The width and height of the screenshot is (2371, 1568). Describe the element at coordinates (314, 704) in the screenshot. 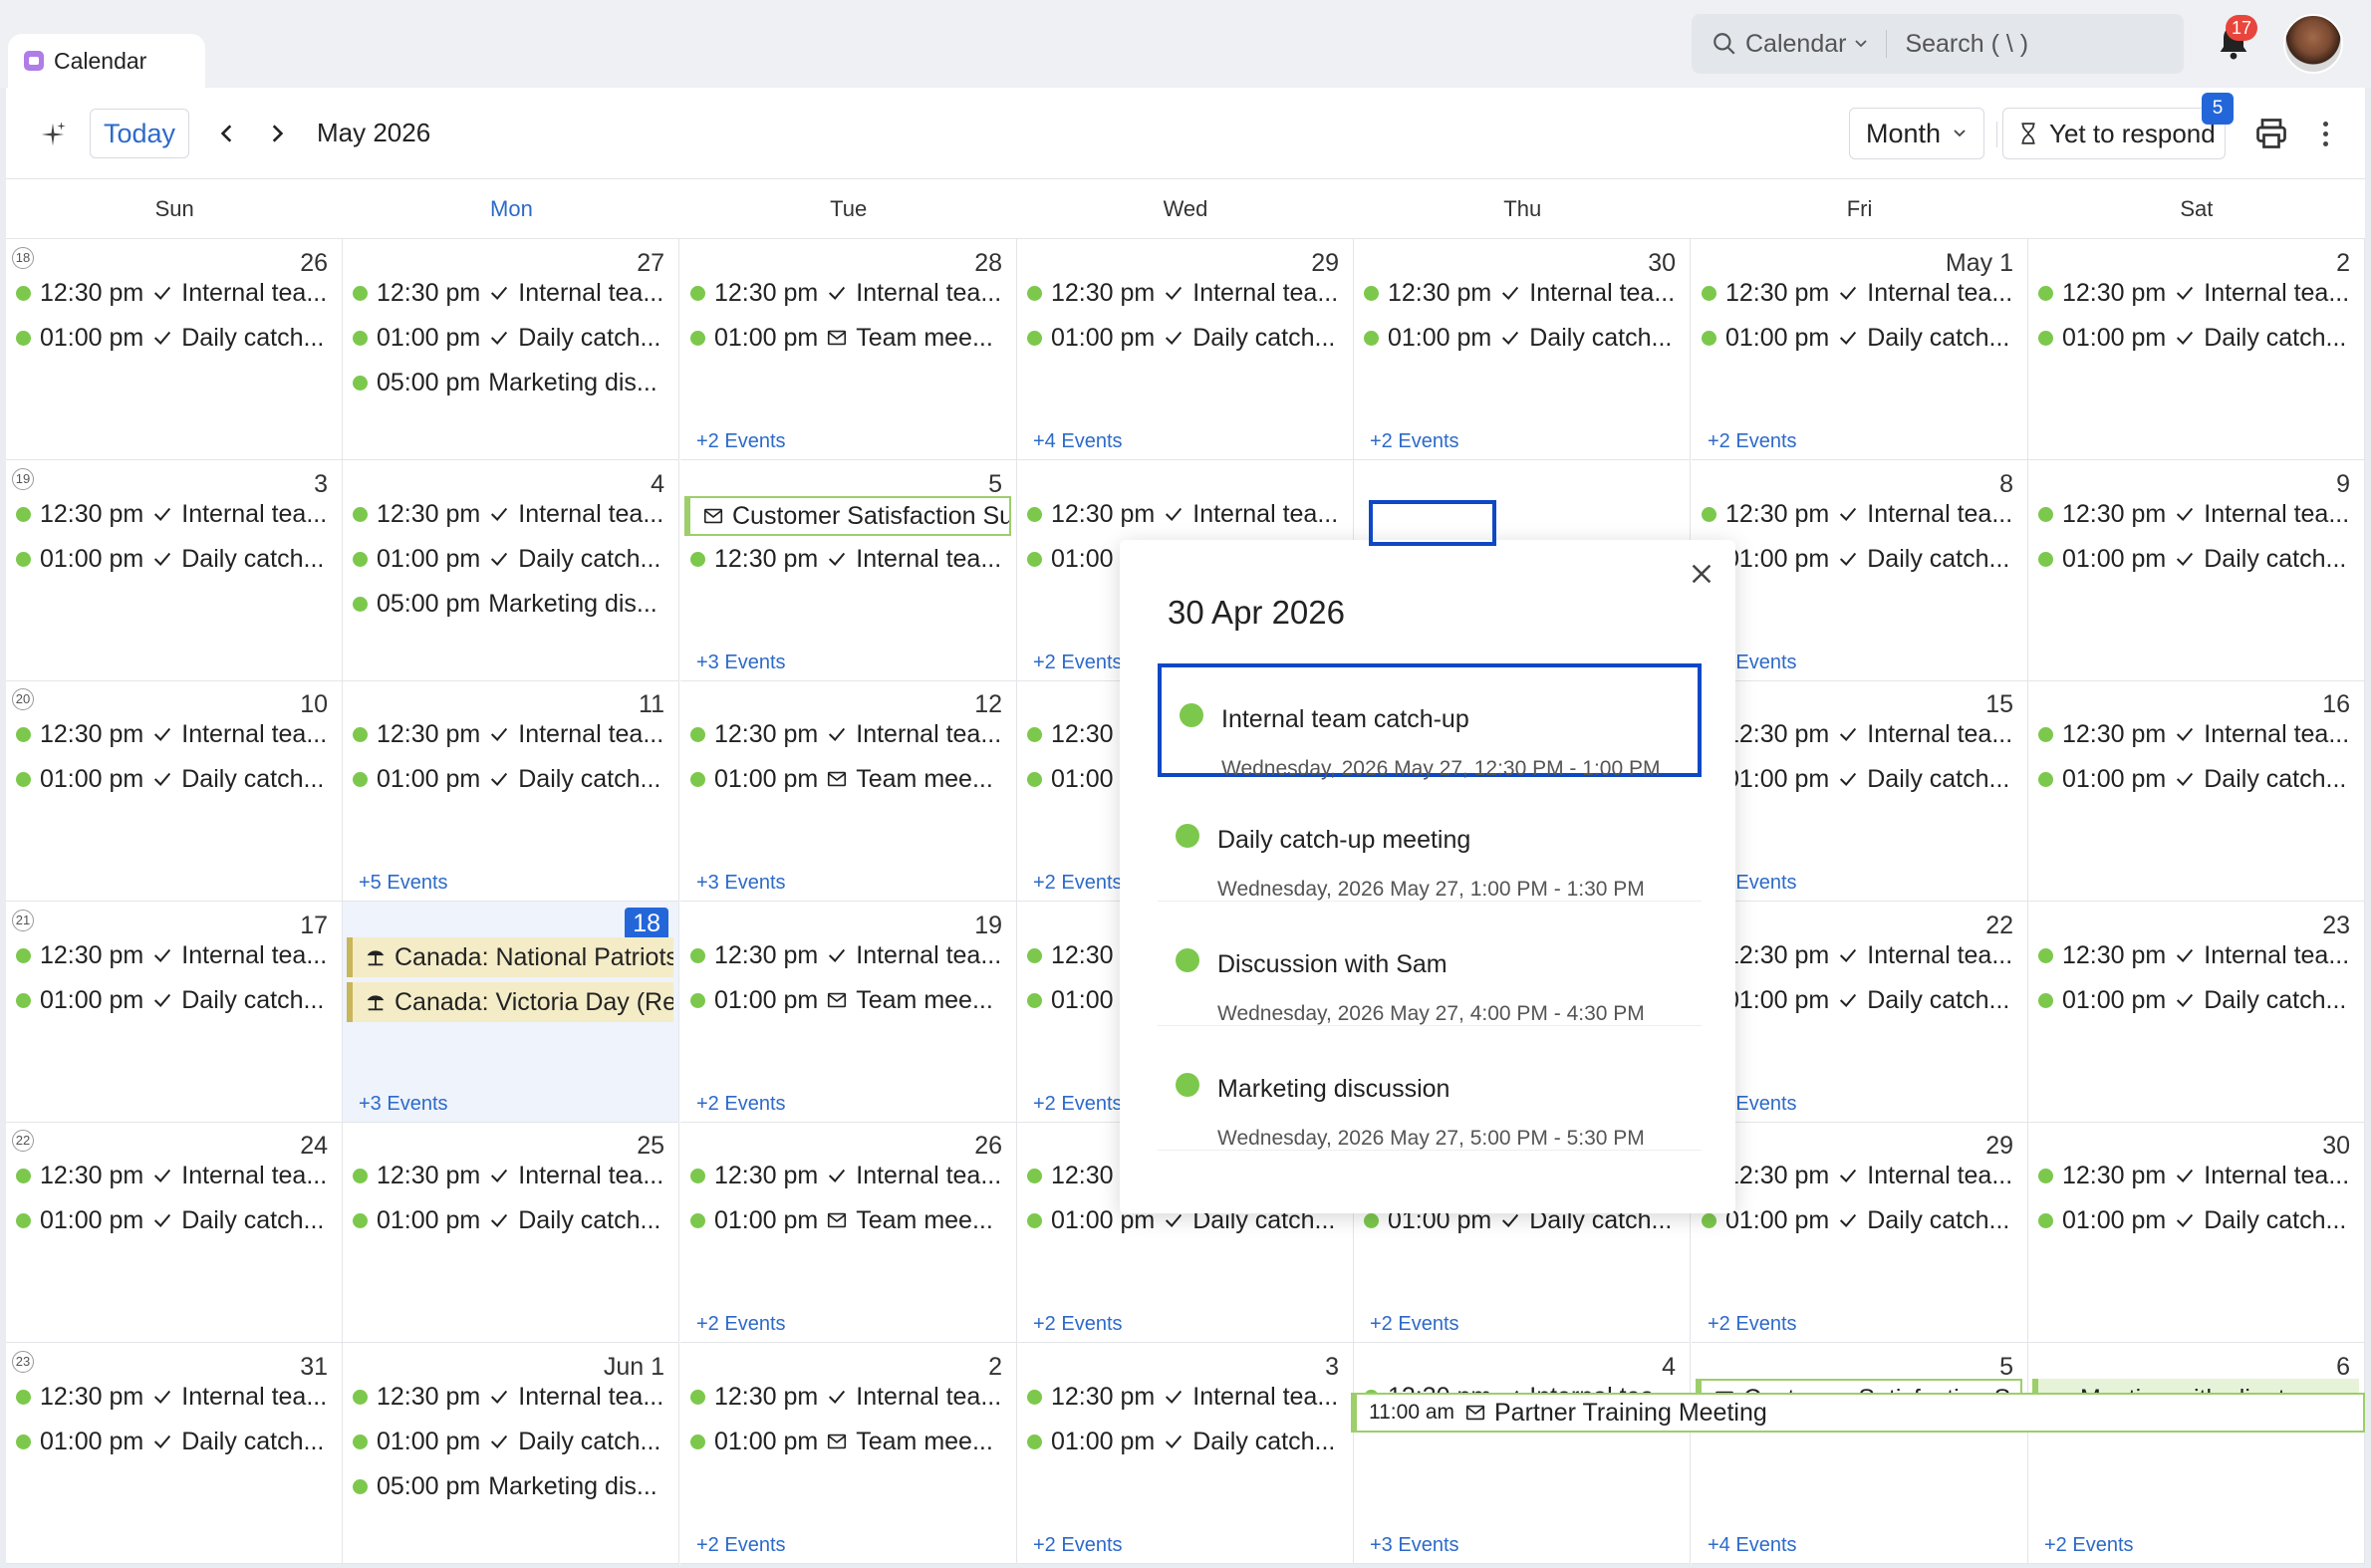

I see `day-number: 10` at that location.